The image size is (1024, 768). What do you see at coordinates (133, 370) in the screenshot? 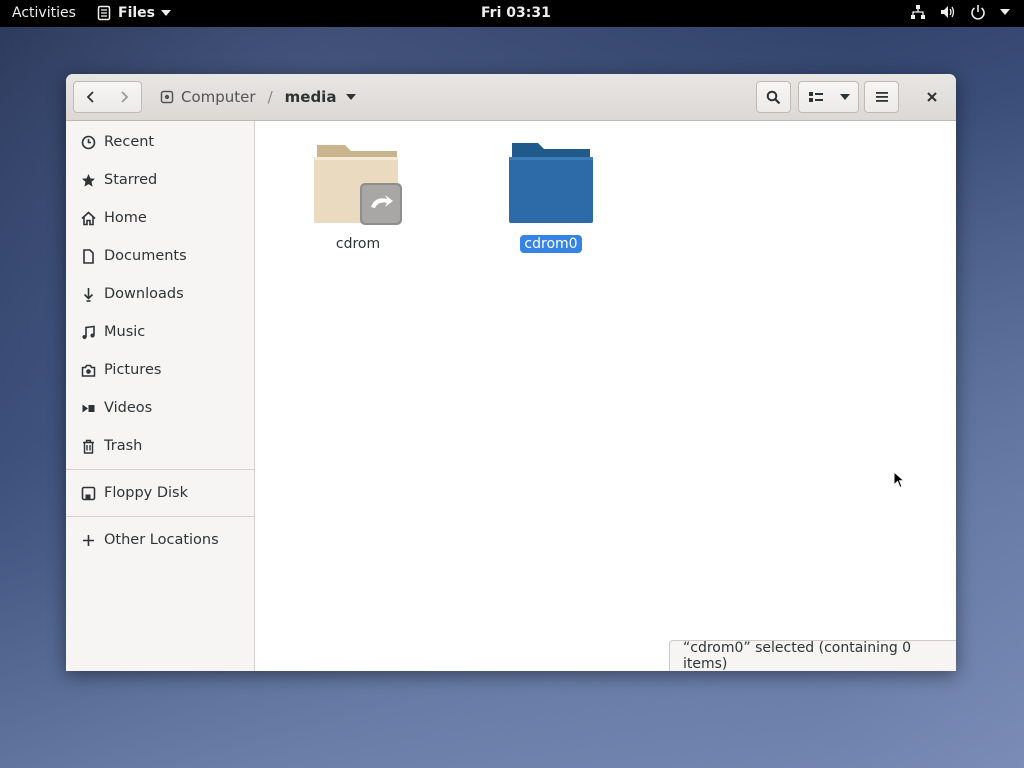
I see `sidebar-item-label: Pictures` at bounding box center [133, 370].